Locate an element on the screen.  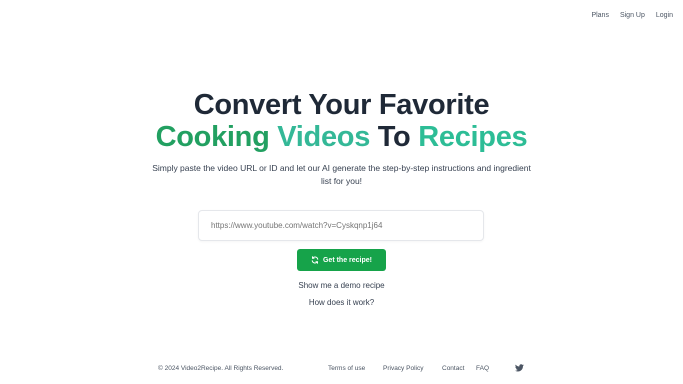
video-url-field is located at coordinates (341, 225).